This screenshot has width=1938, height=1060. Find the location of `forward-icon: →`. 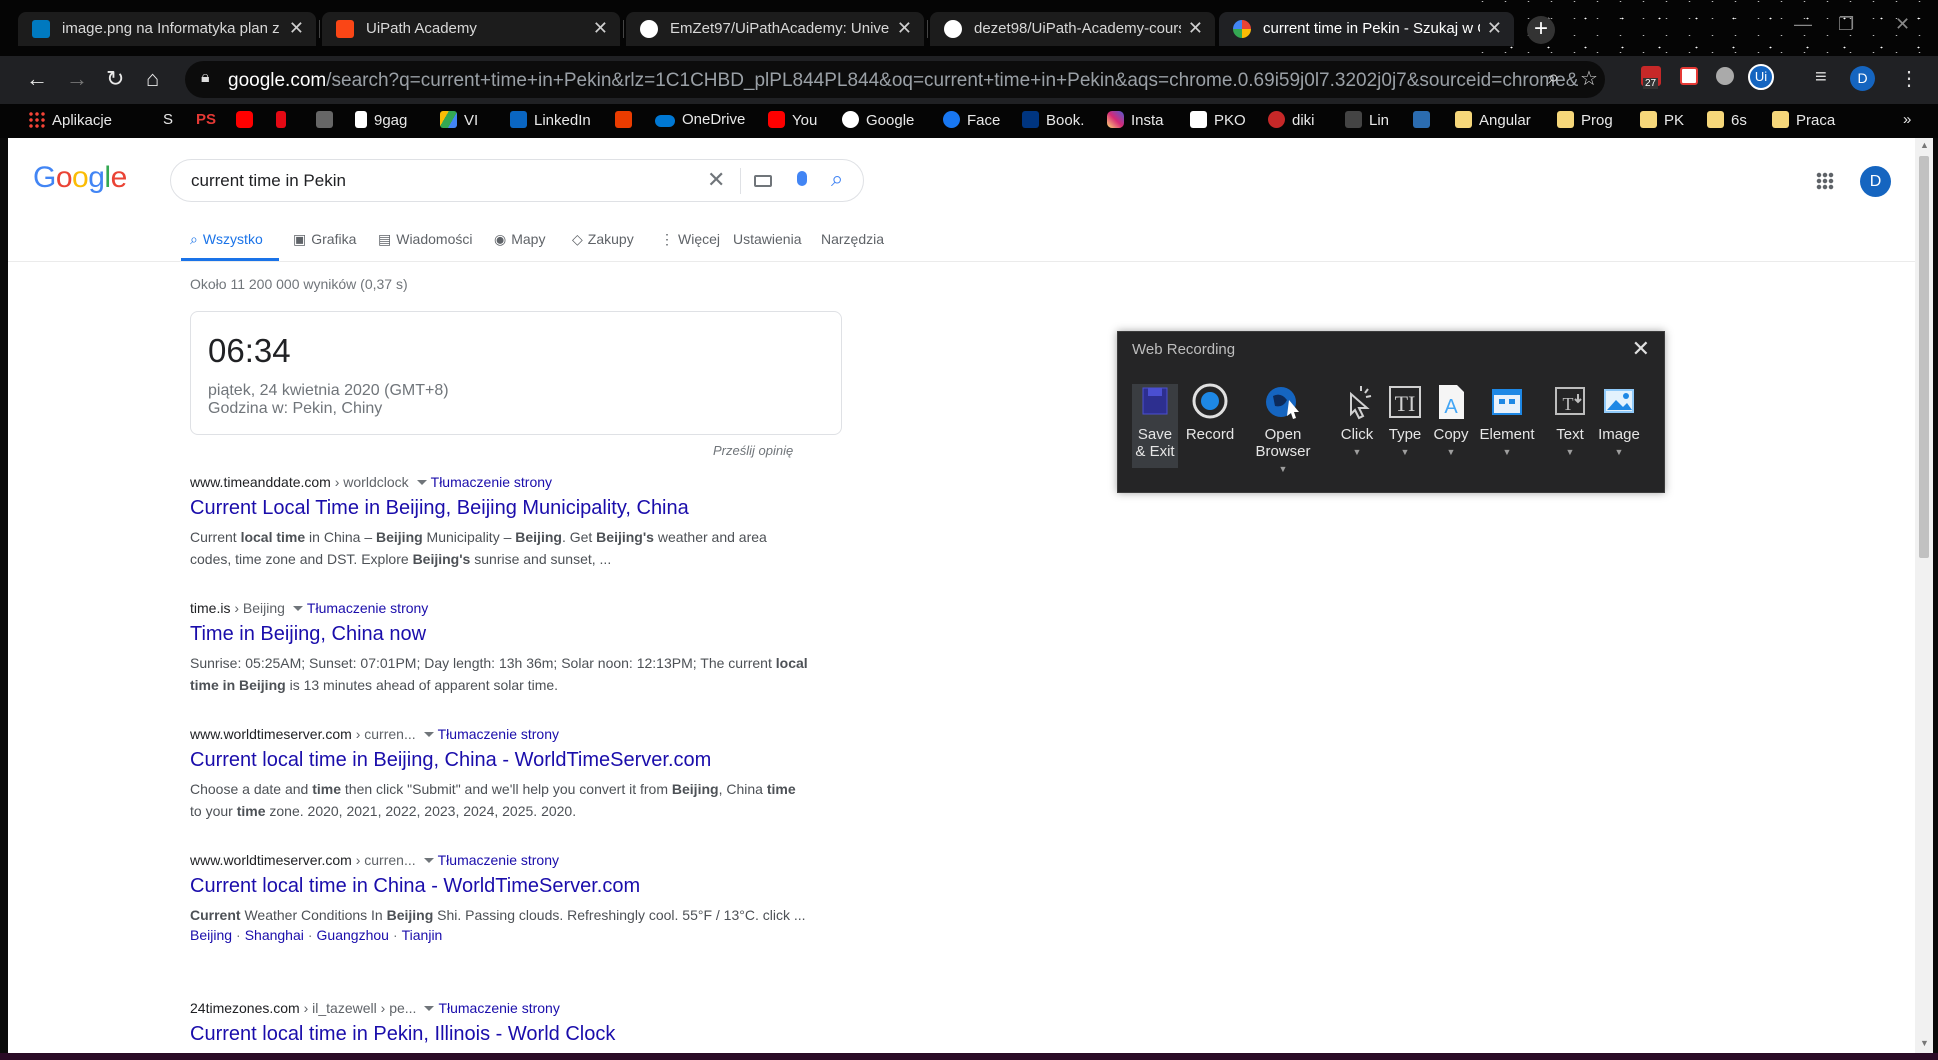

forward-icon: → is located at coordinates (77, 79).